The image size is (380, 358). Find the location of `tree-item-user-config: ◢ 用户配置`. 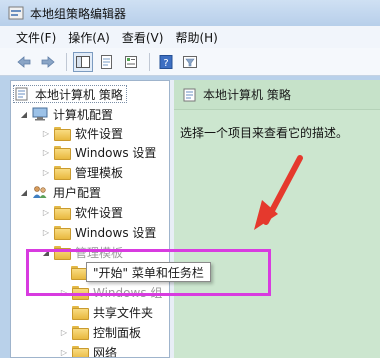

tree-item-user-config: ◢ 用户配置 is located at coordinates (60, 192).